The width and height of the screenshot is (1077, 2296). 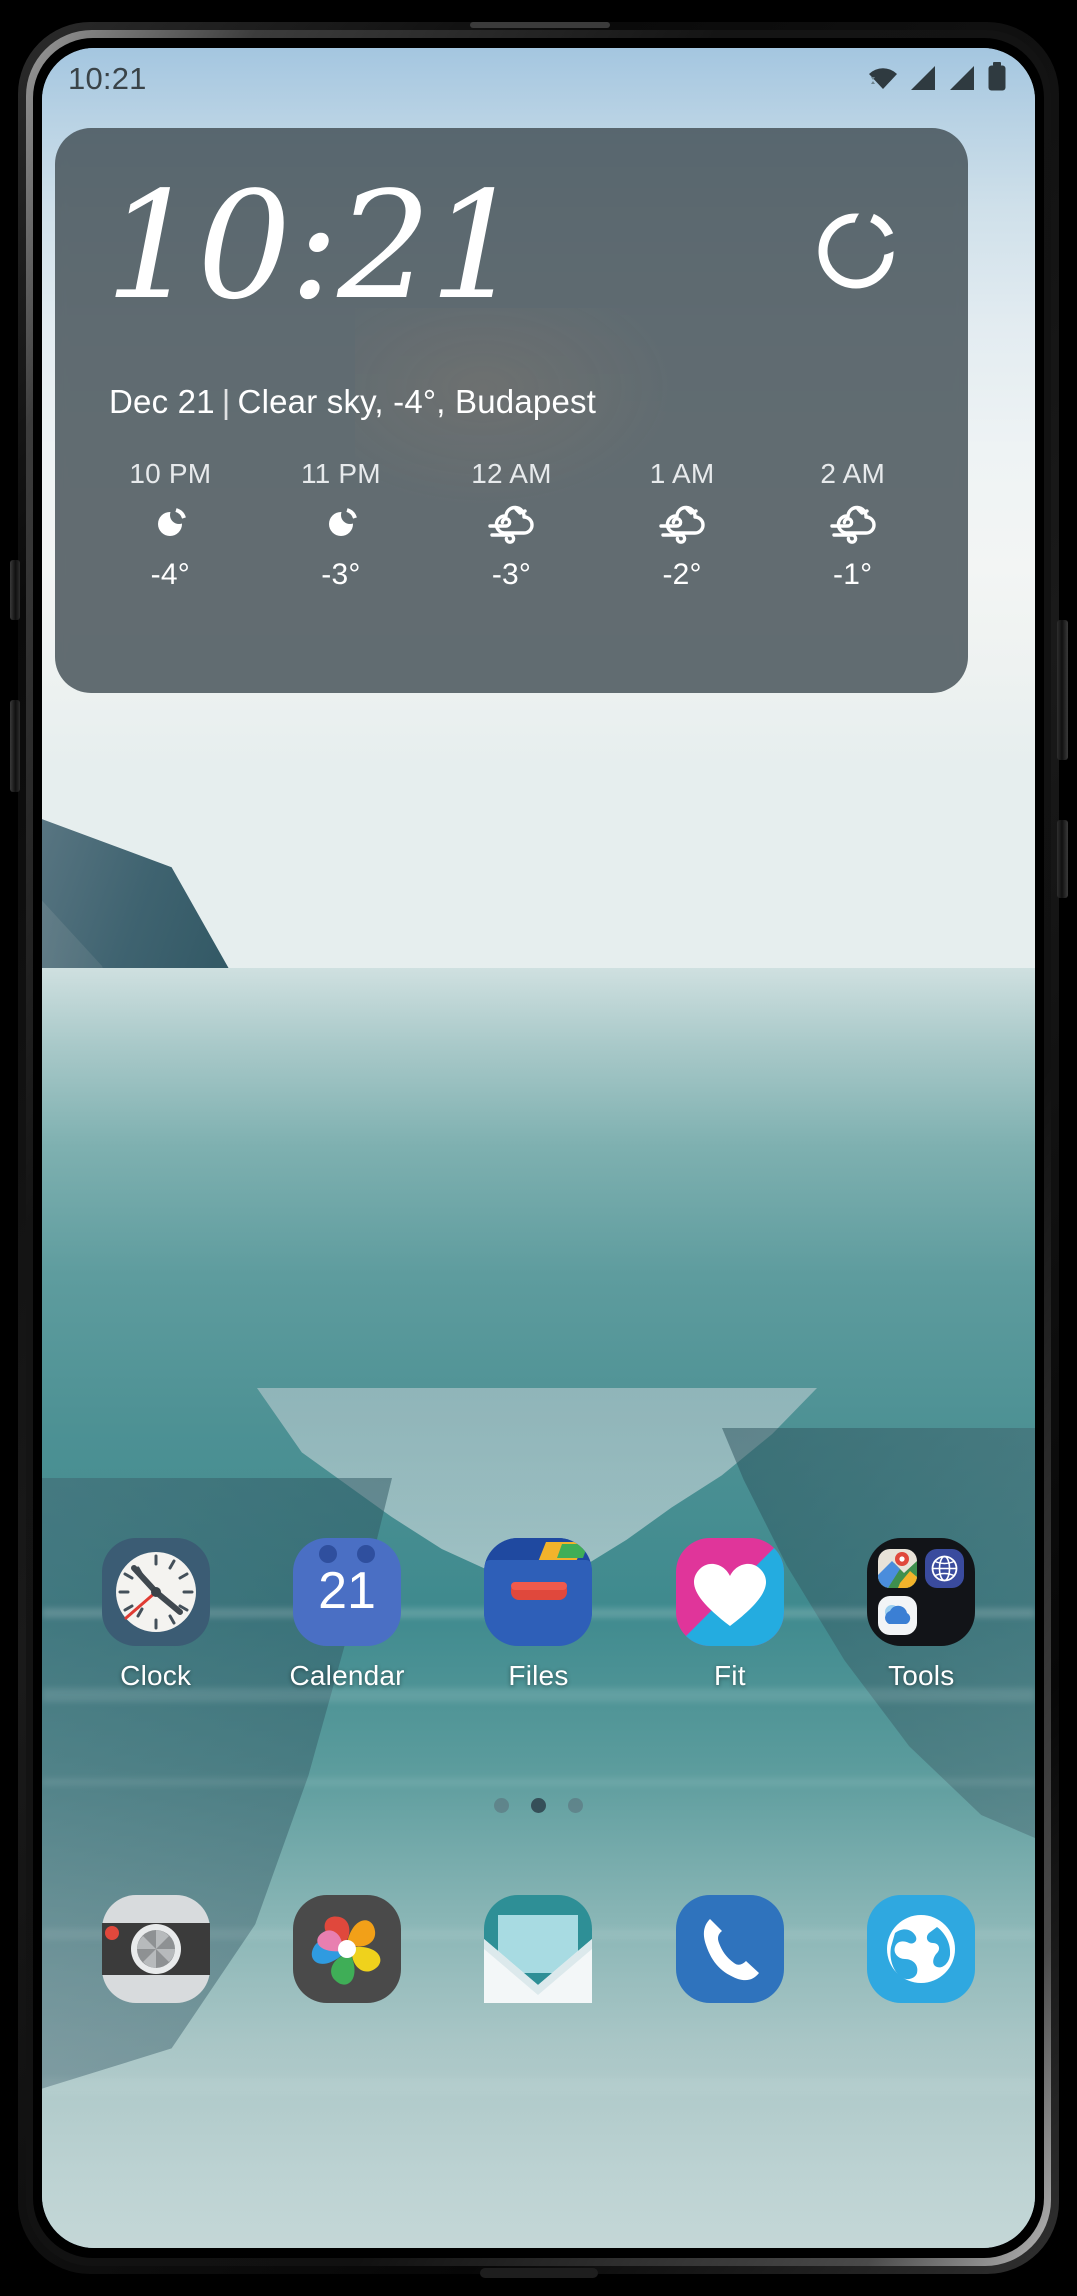 I want to click on widget-header: 10:21, so click(x=511, y=249).